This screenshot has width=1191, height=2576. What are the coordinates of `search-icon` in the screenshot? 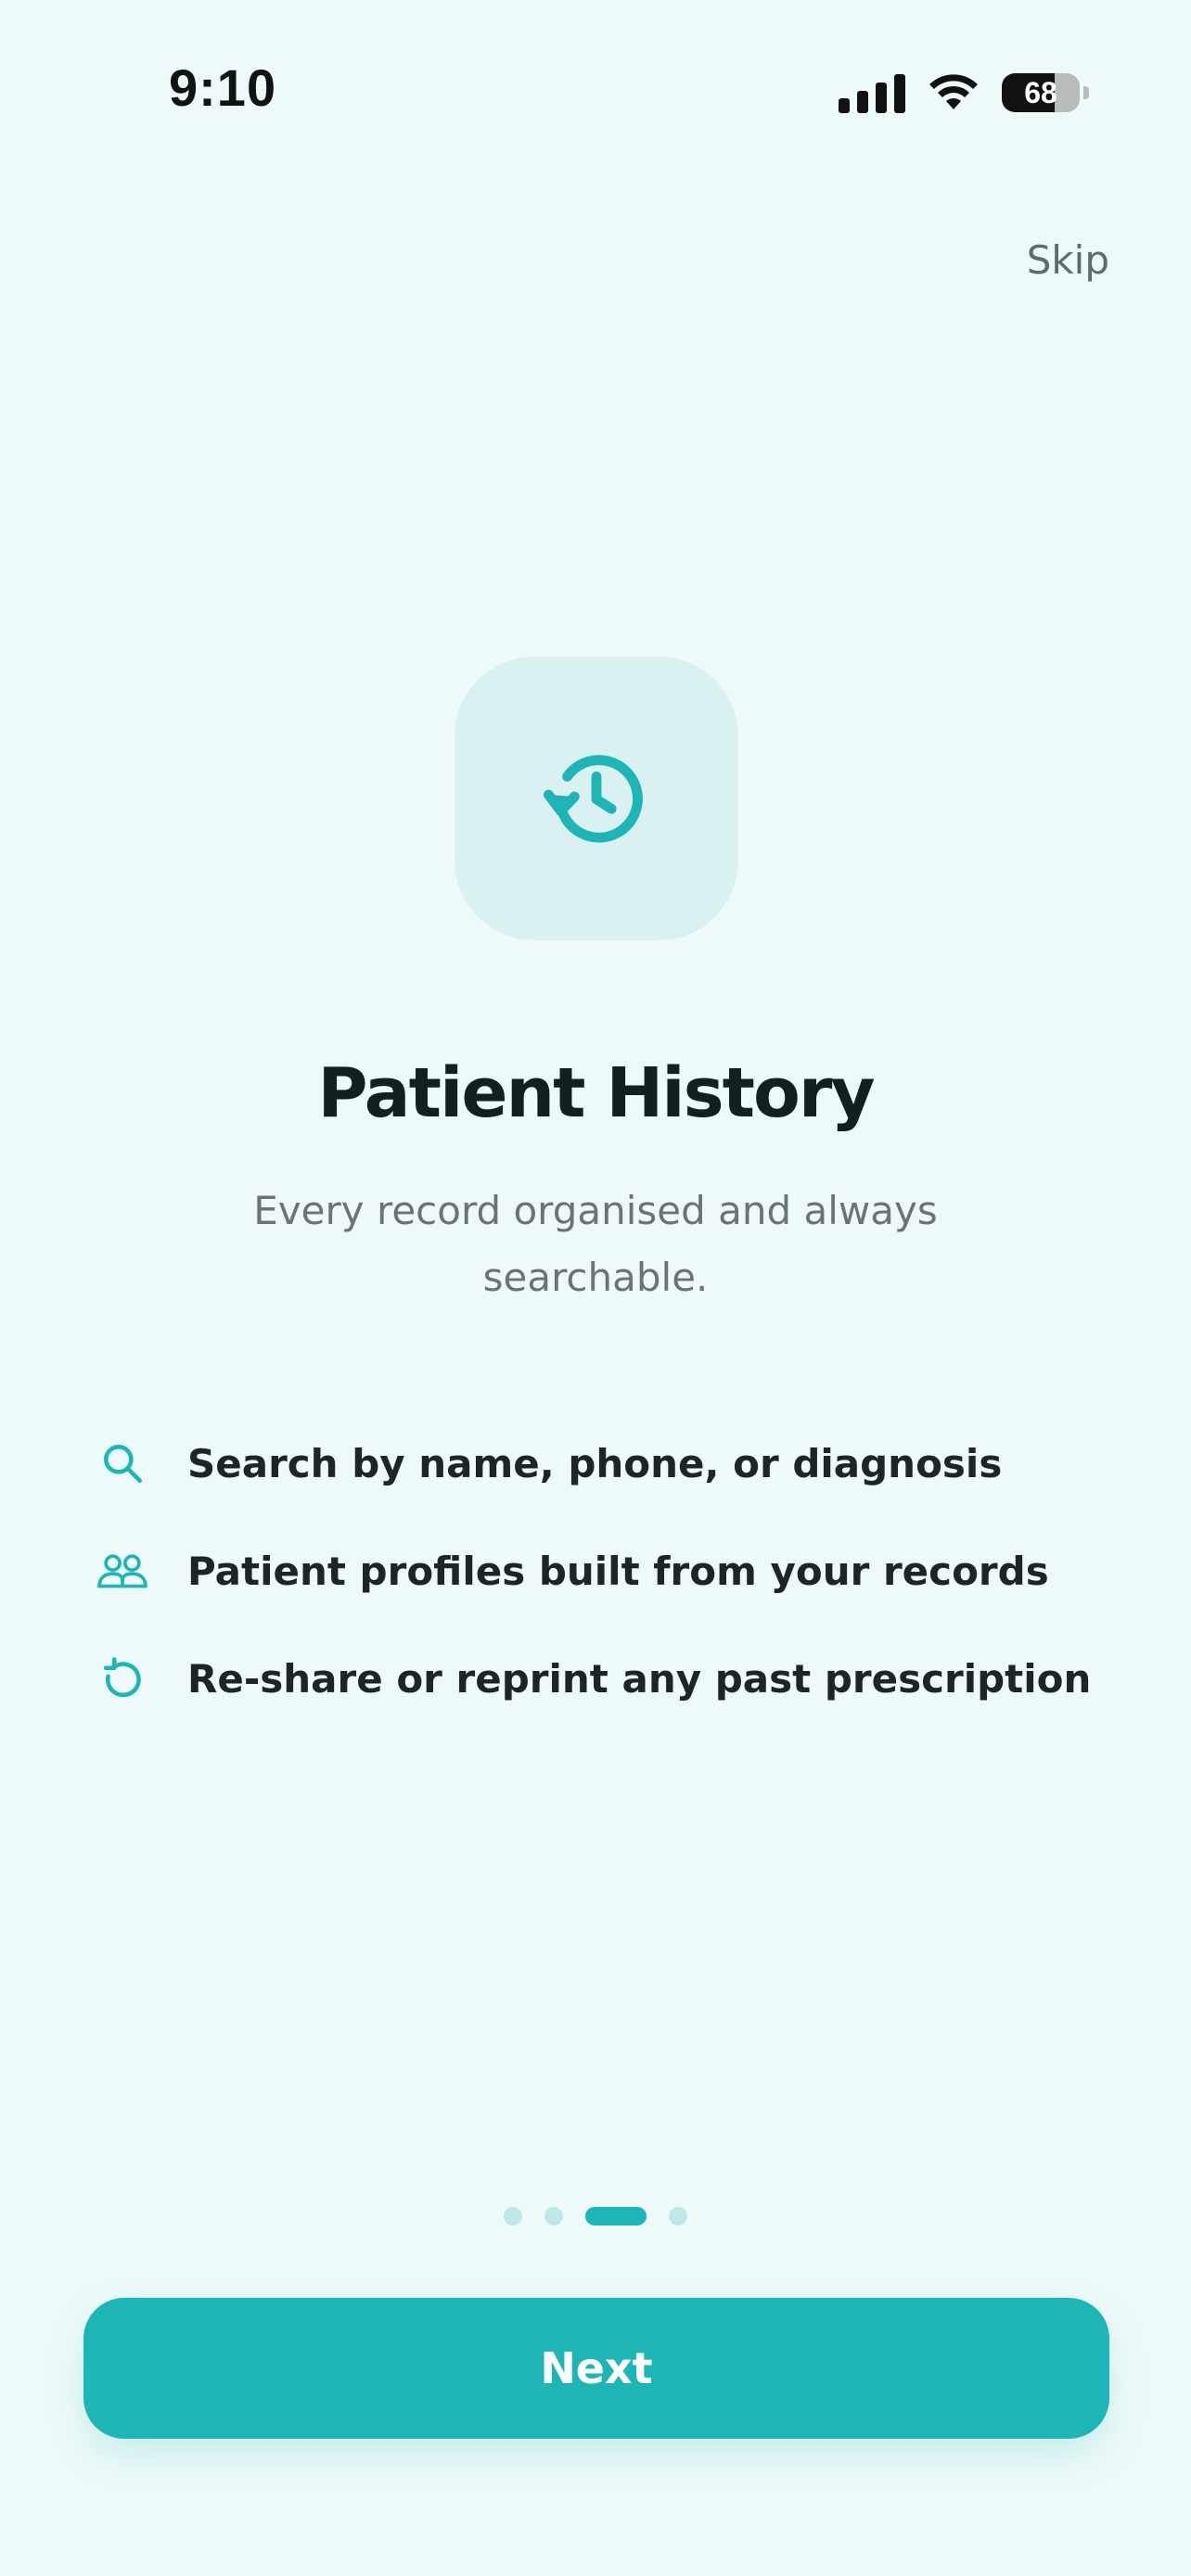 It's located at (122, 1464).